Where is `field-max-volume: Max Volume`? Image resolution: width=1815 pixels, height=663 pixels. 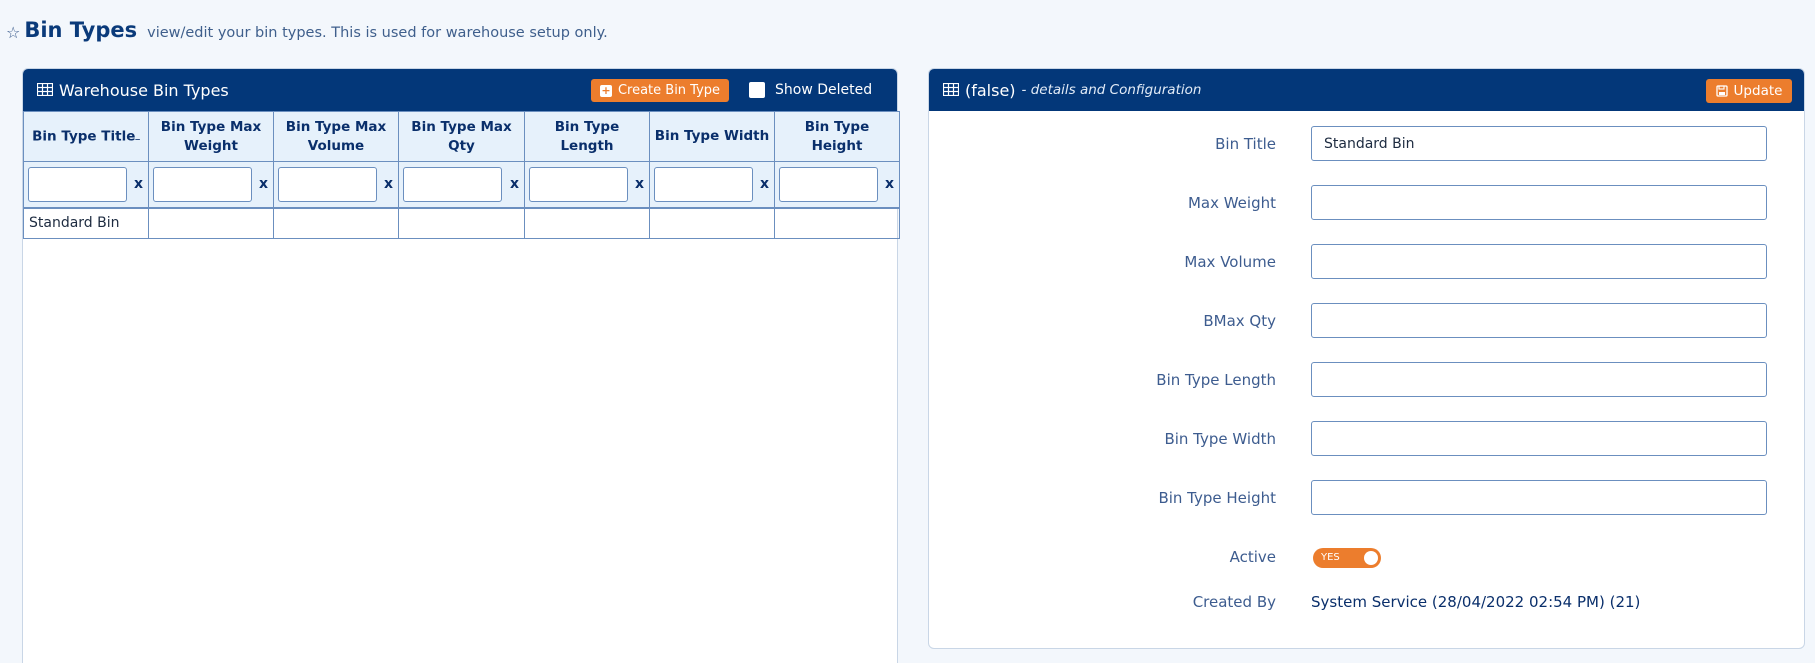
field-max-volume: Max Volume is located at coordinates (1367, 262).